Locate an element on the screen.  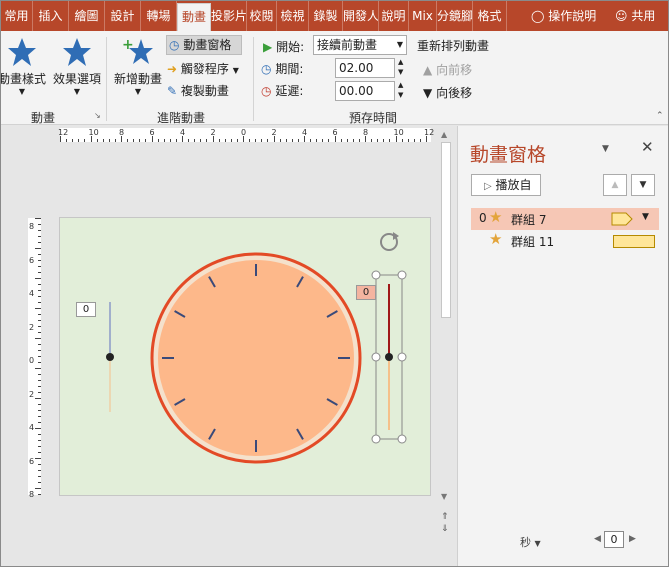
dialog-launcher-icon: ↘ is located at coordinates (97, 115).